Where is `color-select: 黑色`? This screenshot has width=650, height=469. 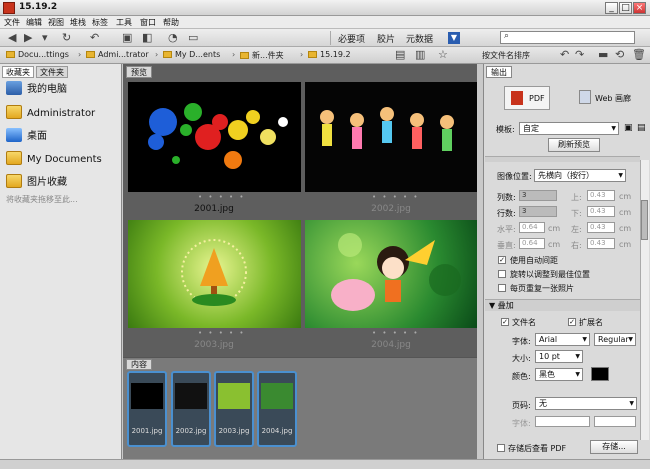
color-select: 黑色 is located at coordinates (559, 374).